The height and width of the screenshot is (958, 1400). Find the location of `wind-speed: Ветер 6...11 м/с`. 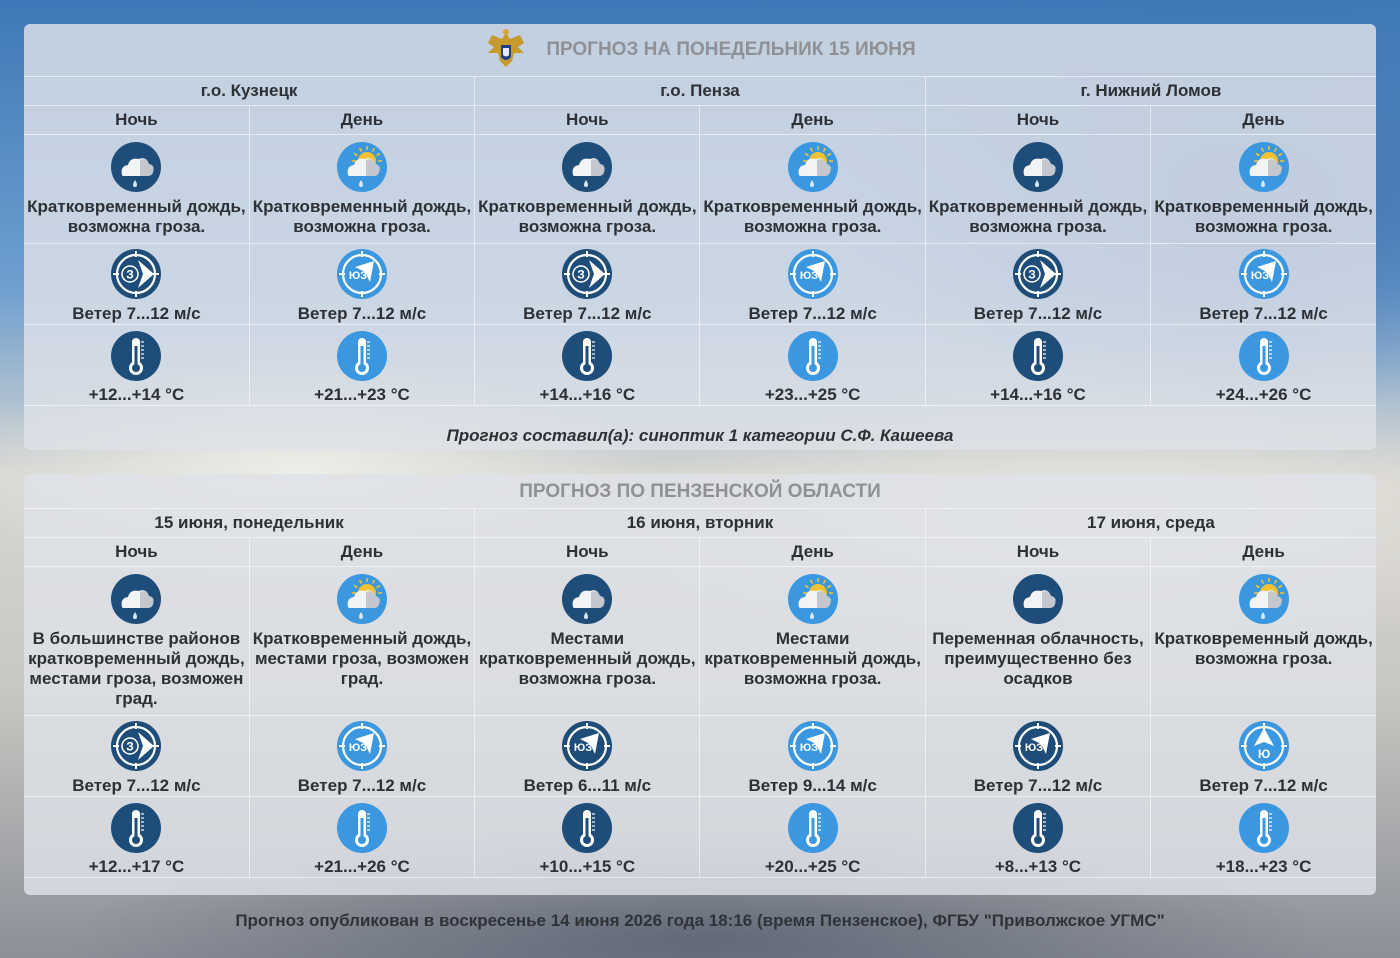

wind-speed: Ветер 6...11 м/с is located at coordinates (587, 785).